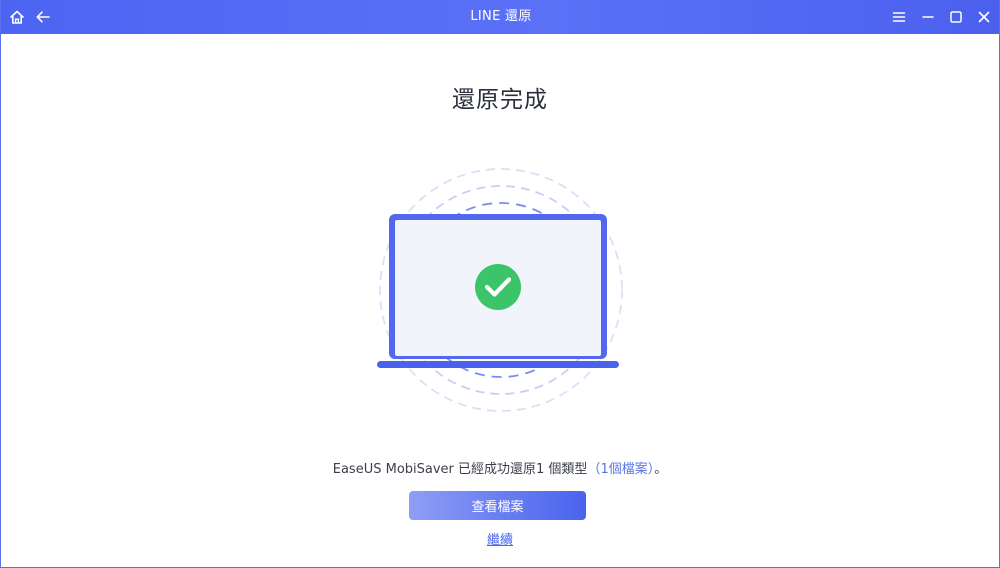 The height and width of the screenshot is (568, 1000). I want to click on minimize-icon, so click(928, 17).